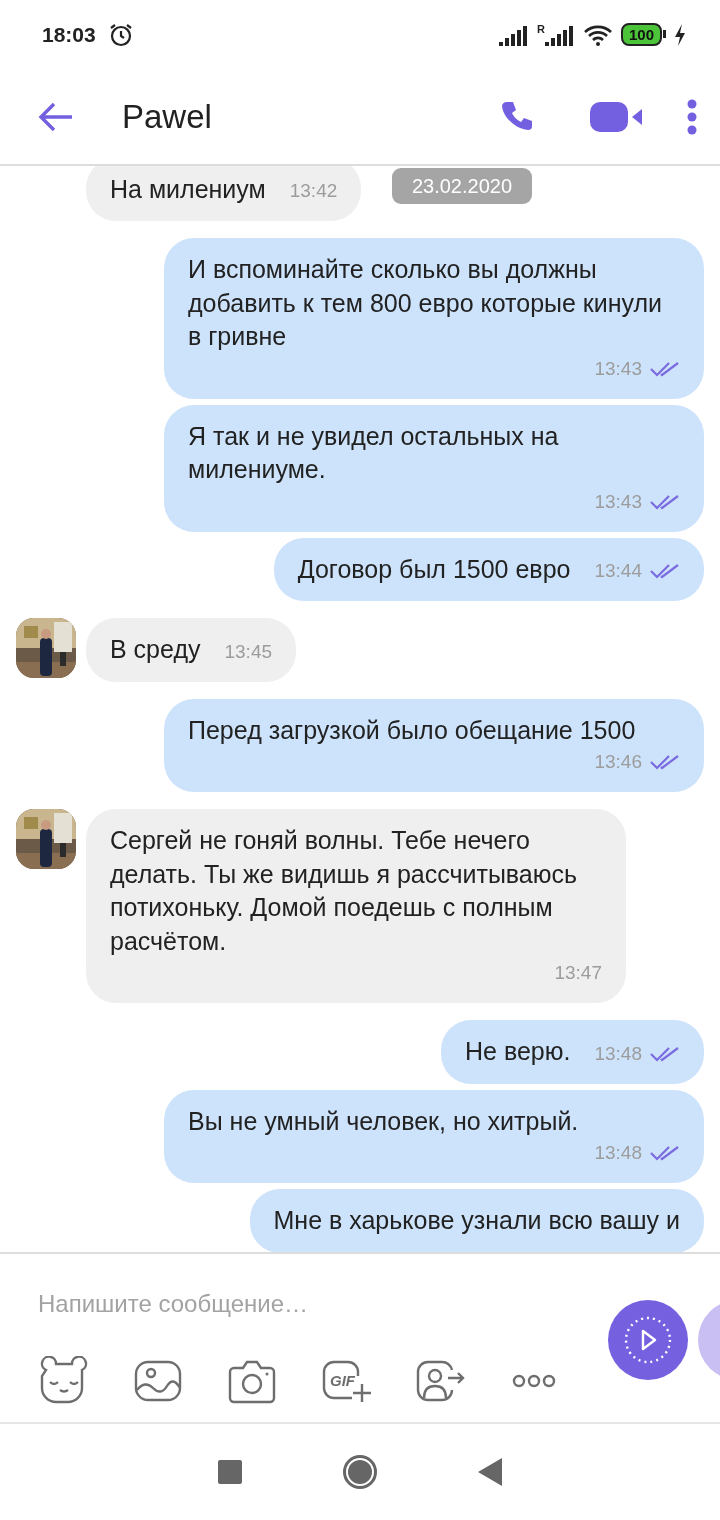 The height and width of the screenshot is (1520, 720). What do you see at coordinates (360, 1472) in the screenshot?
I see `home-button` at bounding box center [360, 1472].